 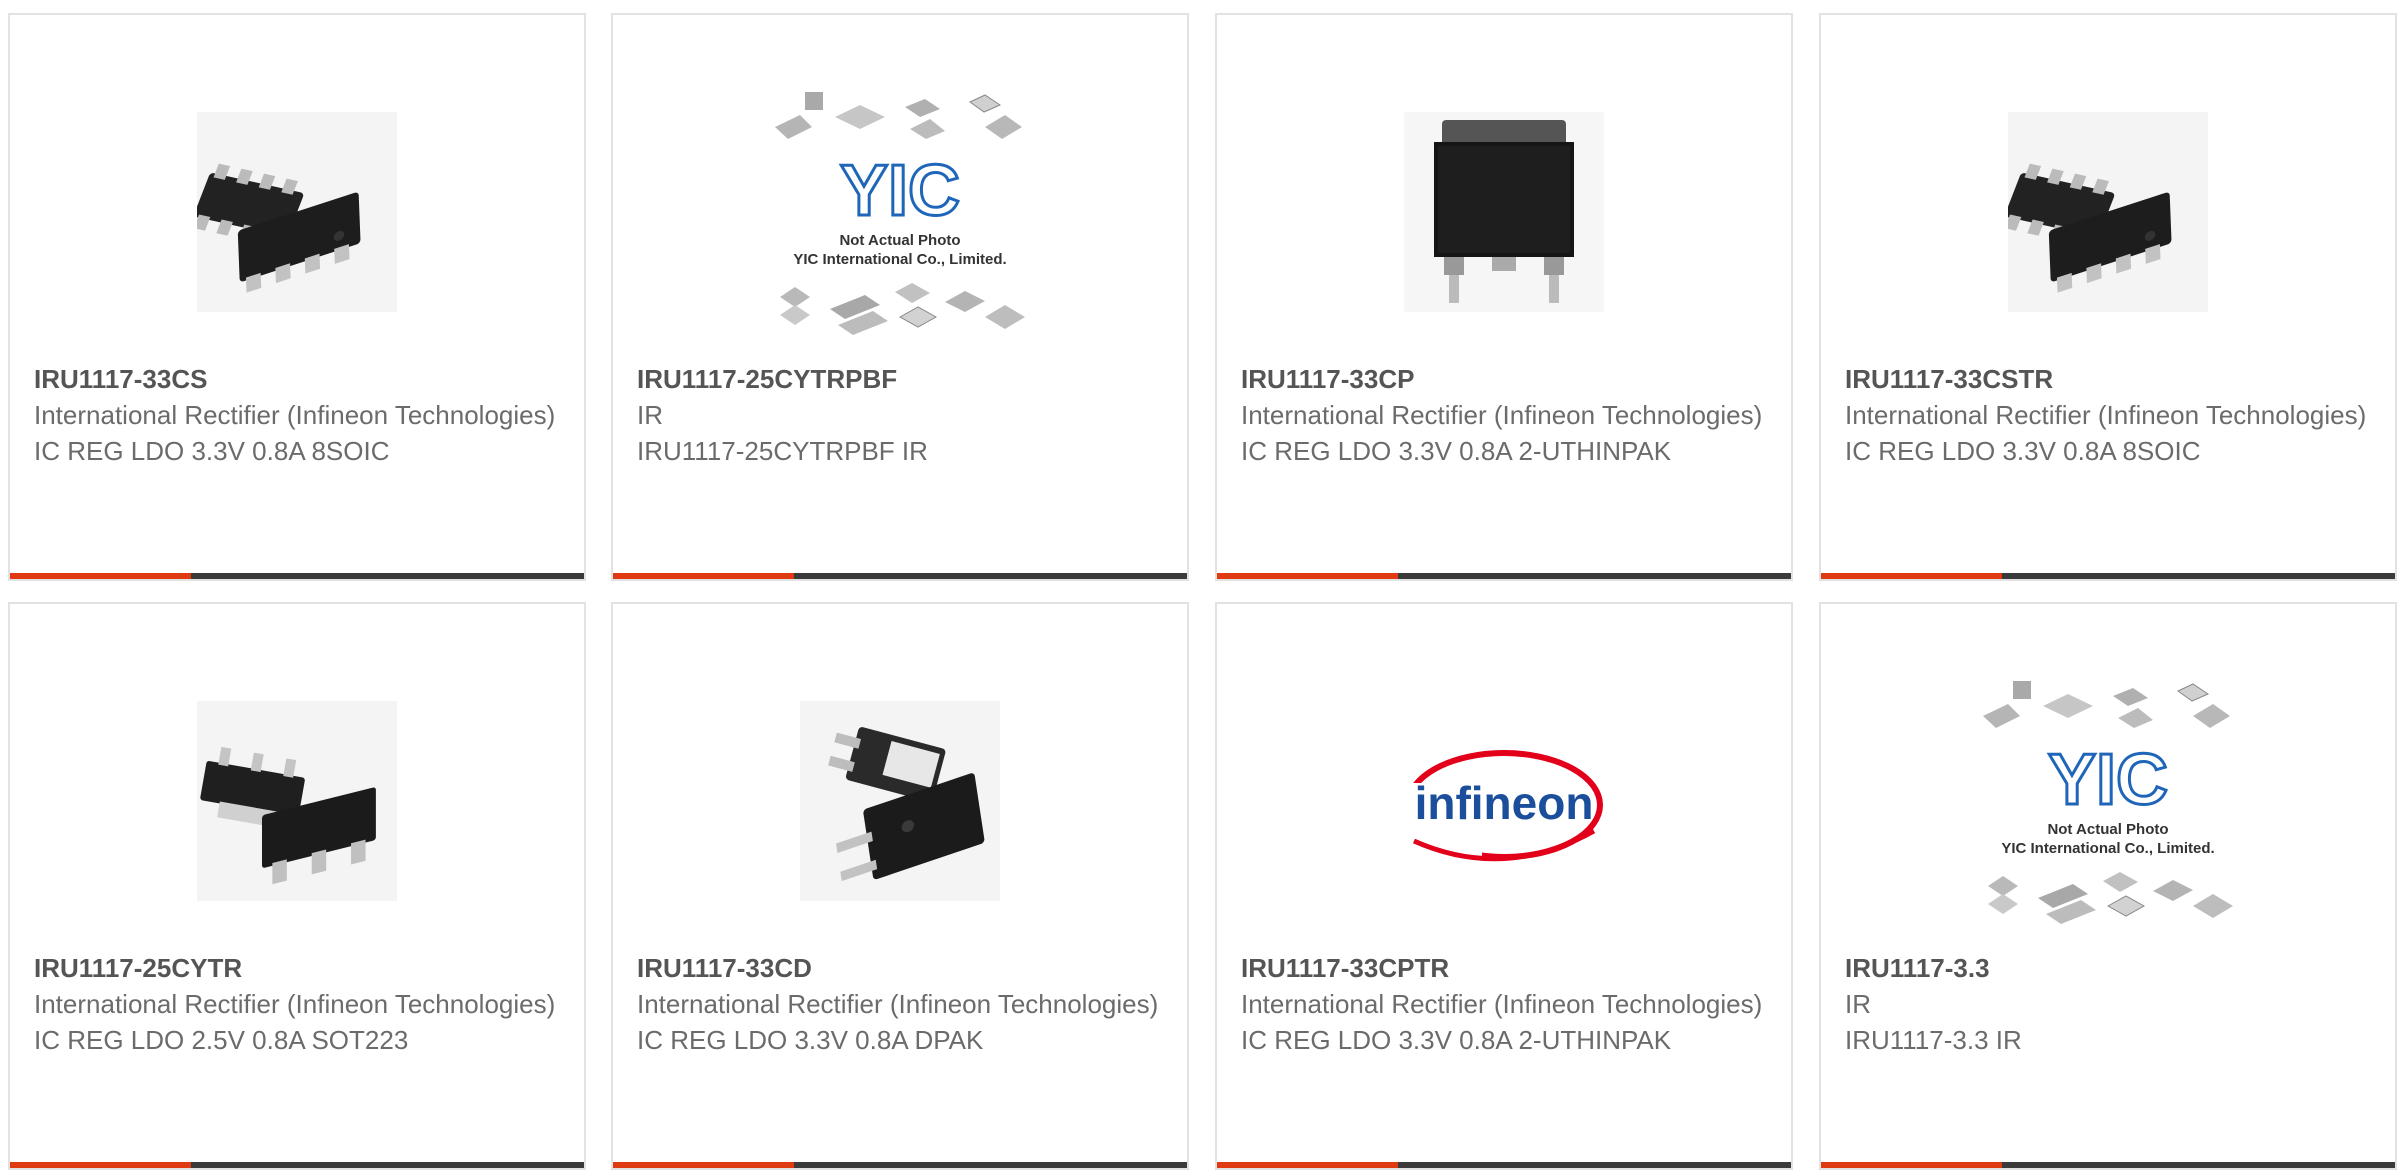 What do you see at coordinates (297, 968) in the screenshot?
I see `part-number: IRU1117-25CYTR` at bounding box center [297, 968].